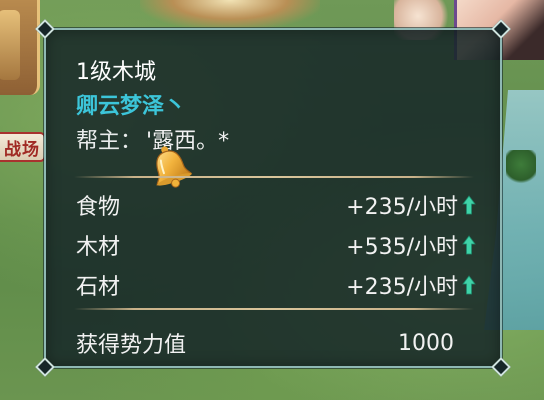 The height and width of the screenshot is (400, 544). What do you see at coordinates (276, 205) in the screenshot?
I see `resource-row-food: 食物 +235/小时` at bounding box center [276, 205].